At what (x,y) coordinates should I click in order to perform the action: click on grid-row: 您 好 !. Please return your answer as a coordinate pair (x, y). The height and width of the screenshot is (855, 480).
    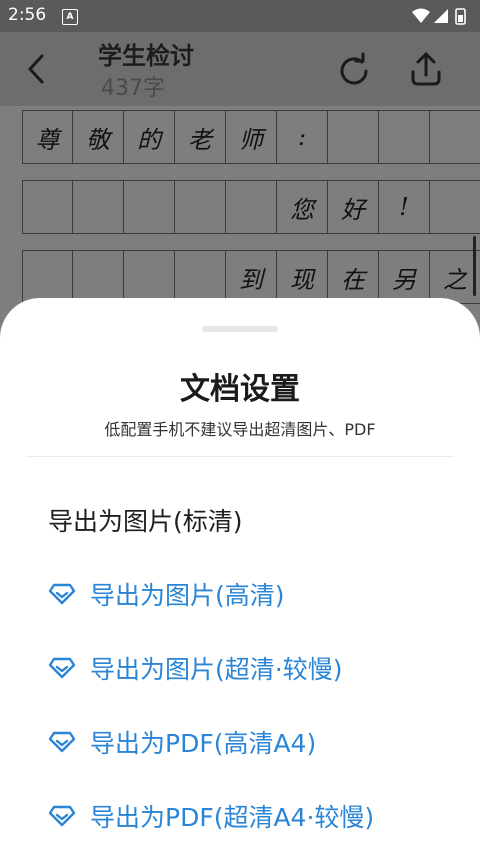
    Looking at the image, I should click on (251, 207).